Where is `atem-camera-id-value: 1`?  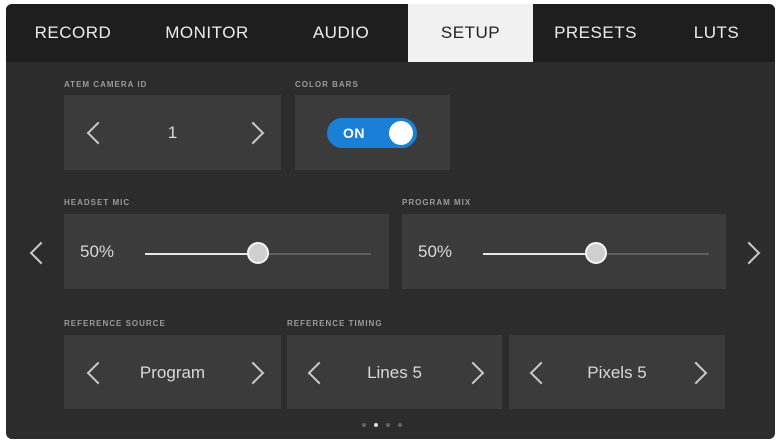
atem-camera-id-value: 1 is located at coordinates (172, 132).